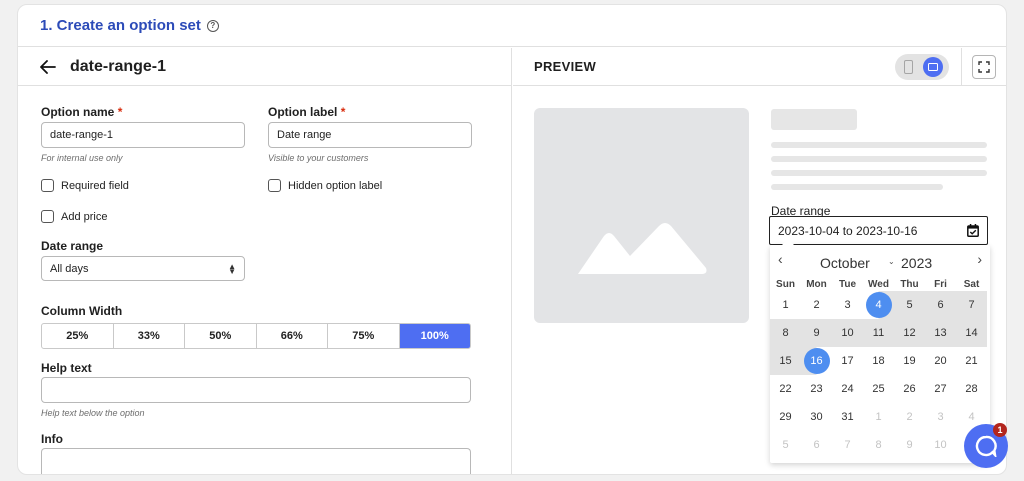  Describe the element at coordinates (364, 336) in the screenshot. I see `column-width-75: 75%` at that location.